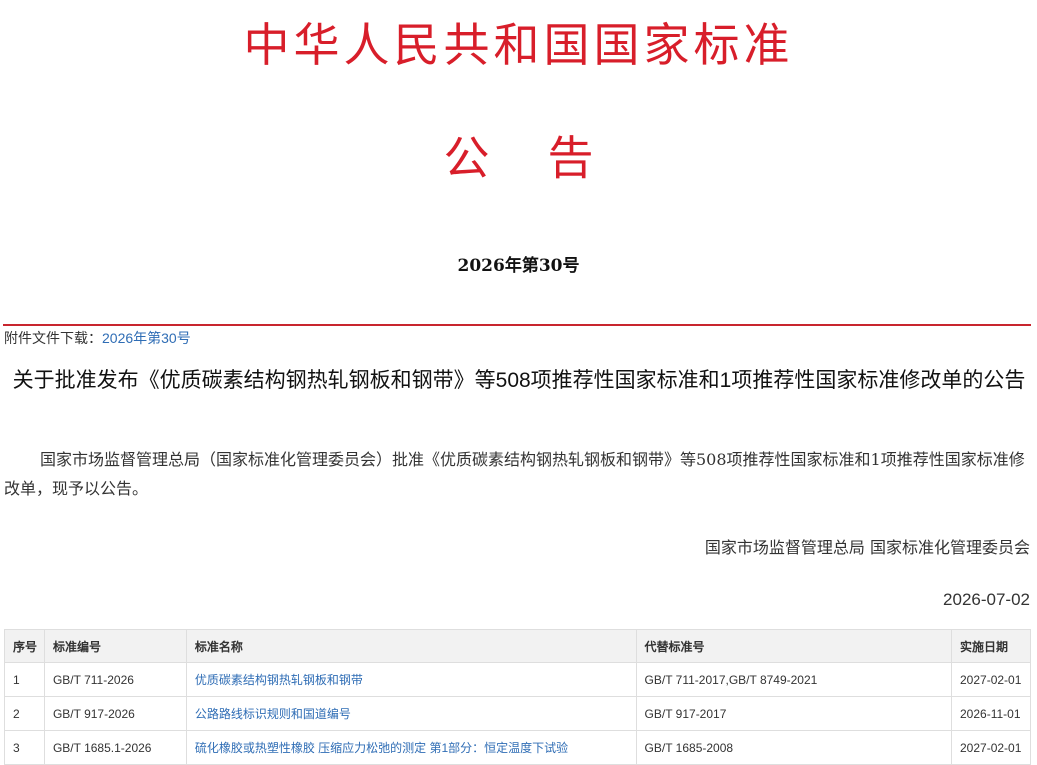 The height and width of the screenshot is (765, 1037). I want to click on row-code: GB/T 1685.1-2026, so click(115, 747).